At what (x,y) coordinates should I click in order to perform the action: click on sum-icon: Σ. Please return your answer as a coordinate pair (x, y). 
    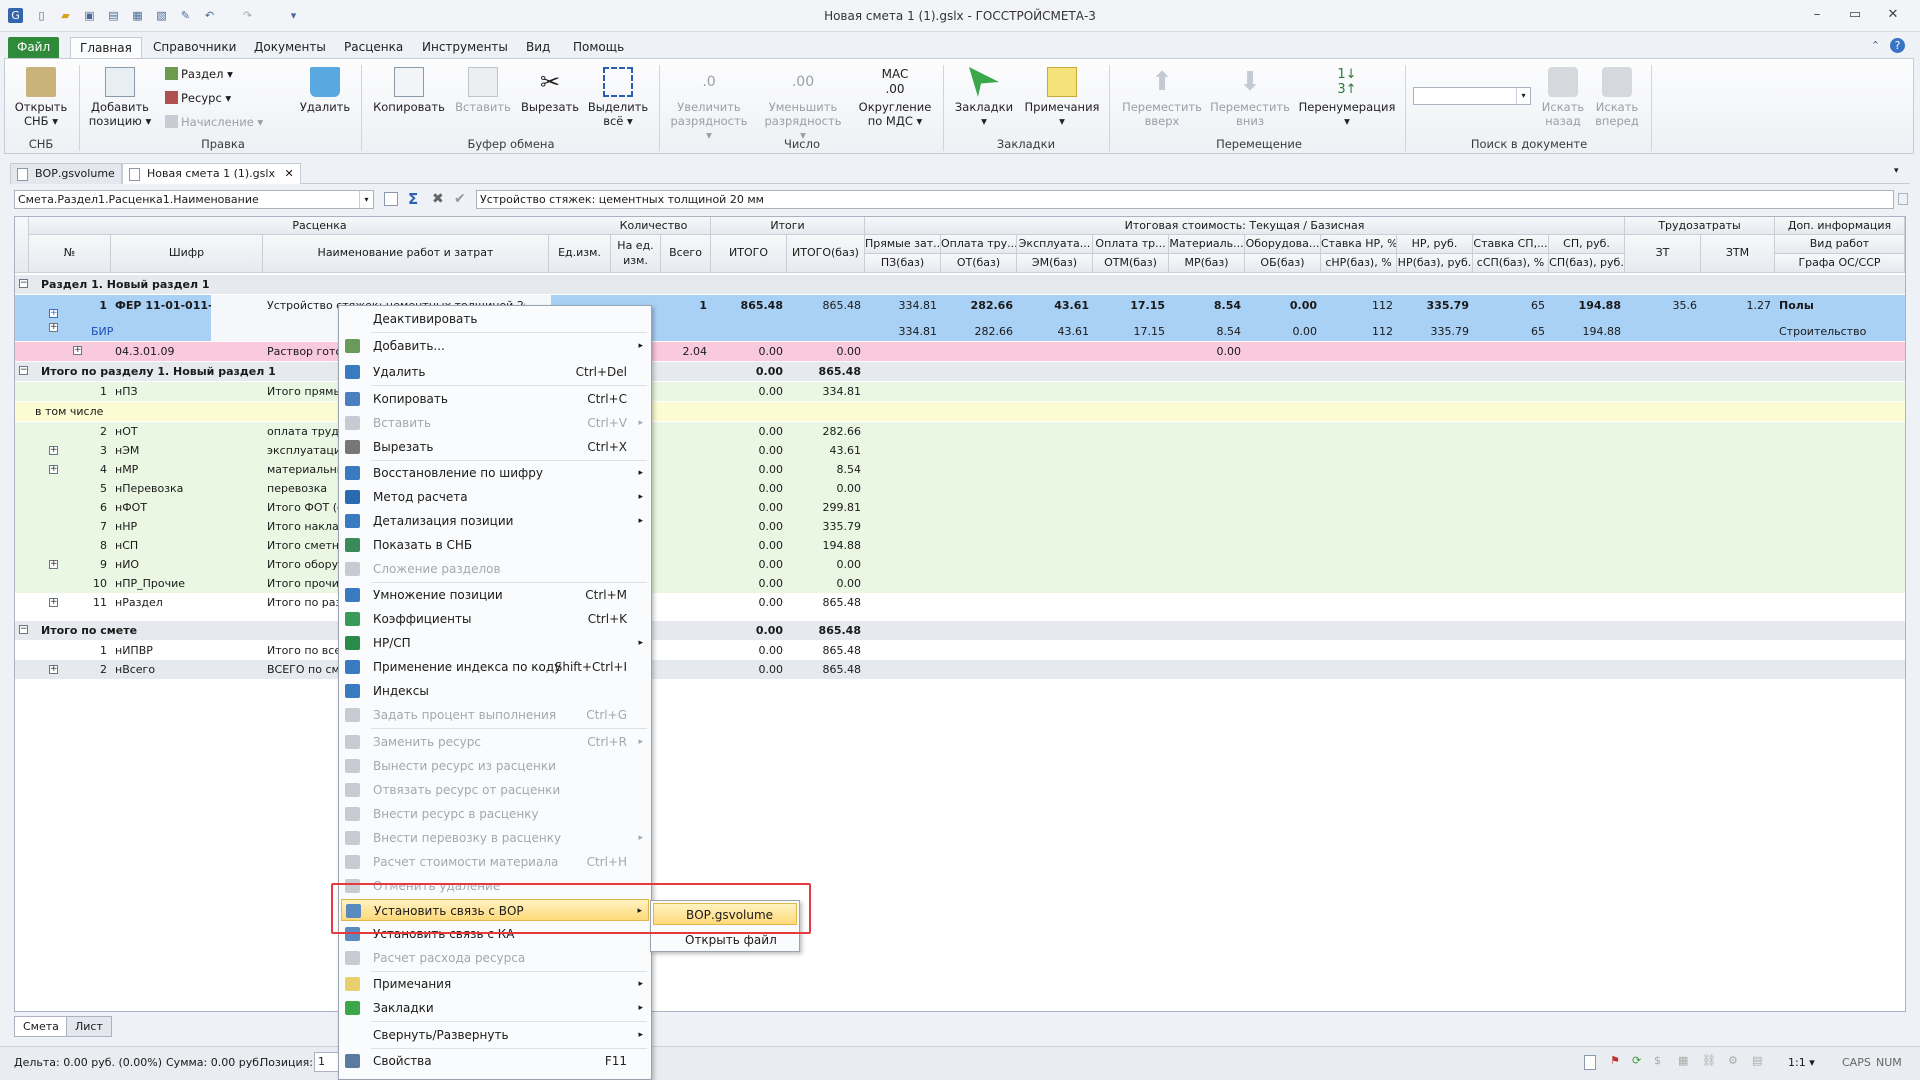
    Looking at the image, I should click on (413, 199).